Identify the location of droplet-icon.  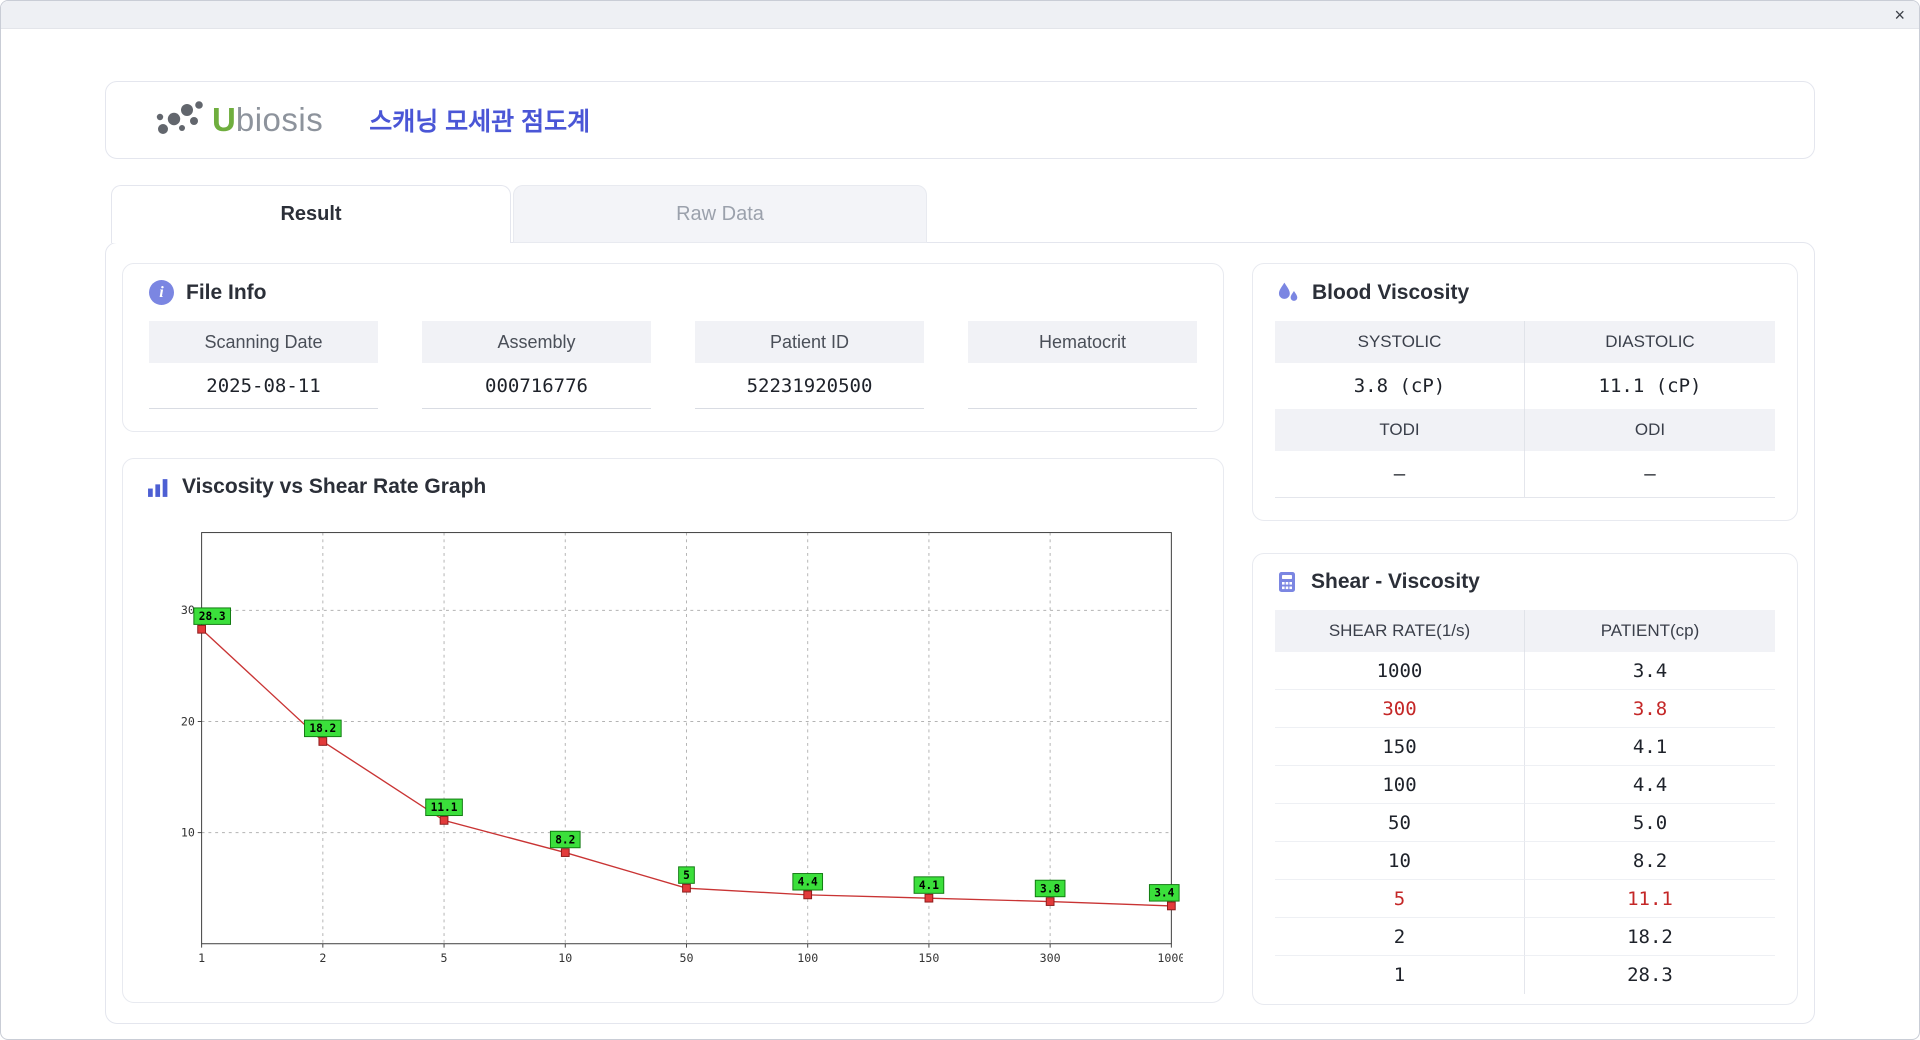
(1288, 291).